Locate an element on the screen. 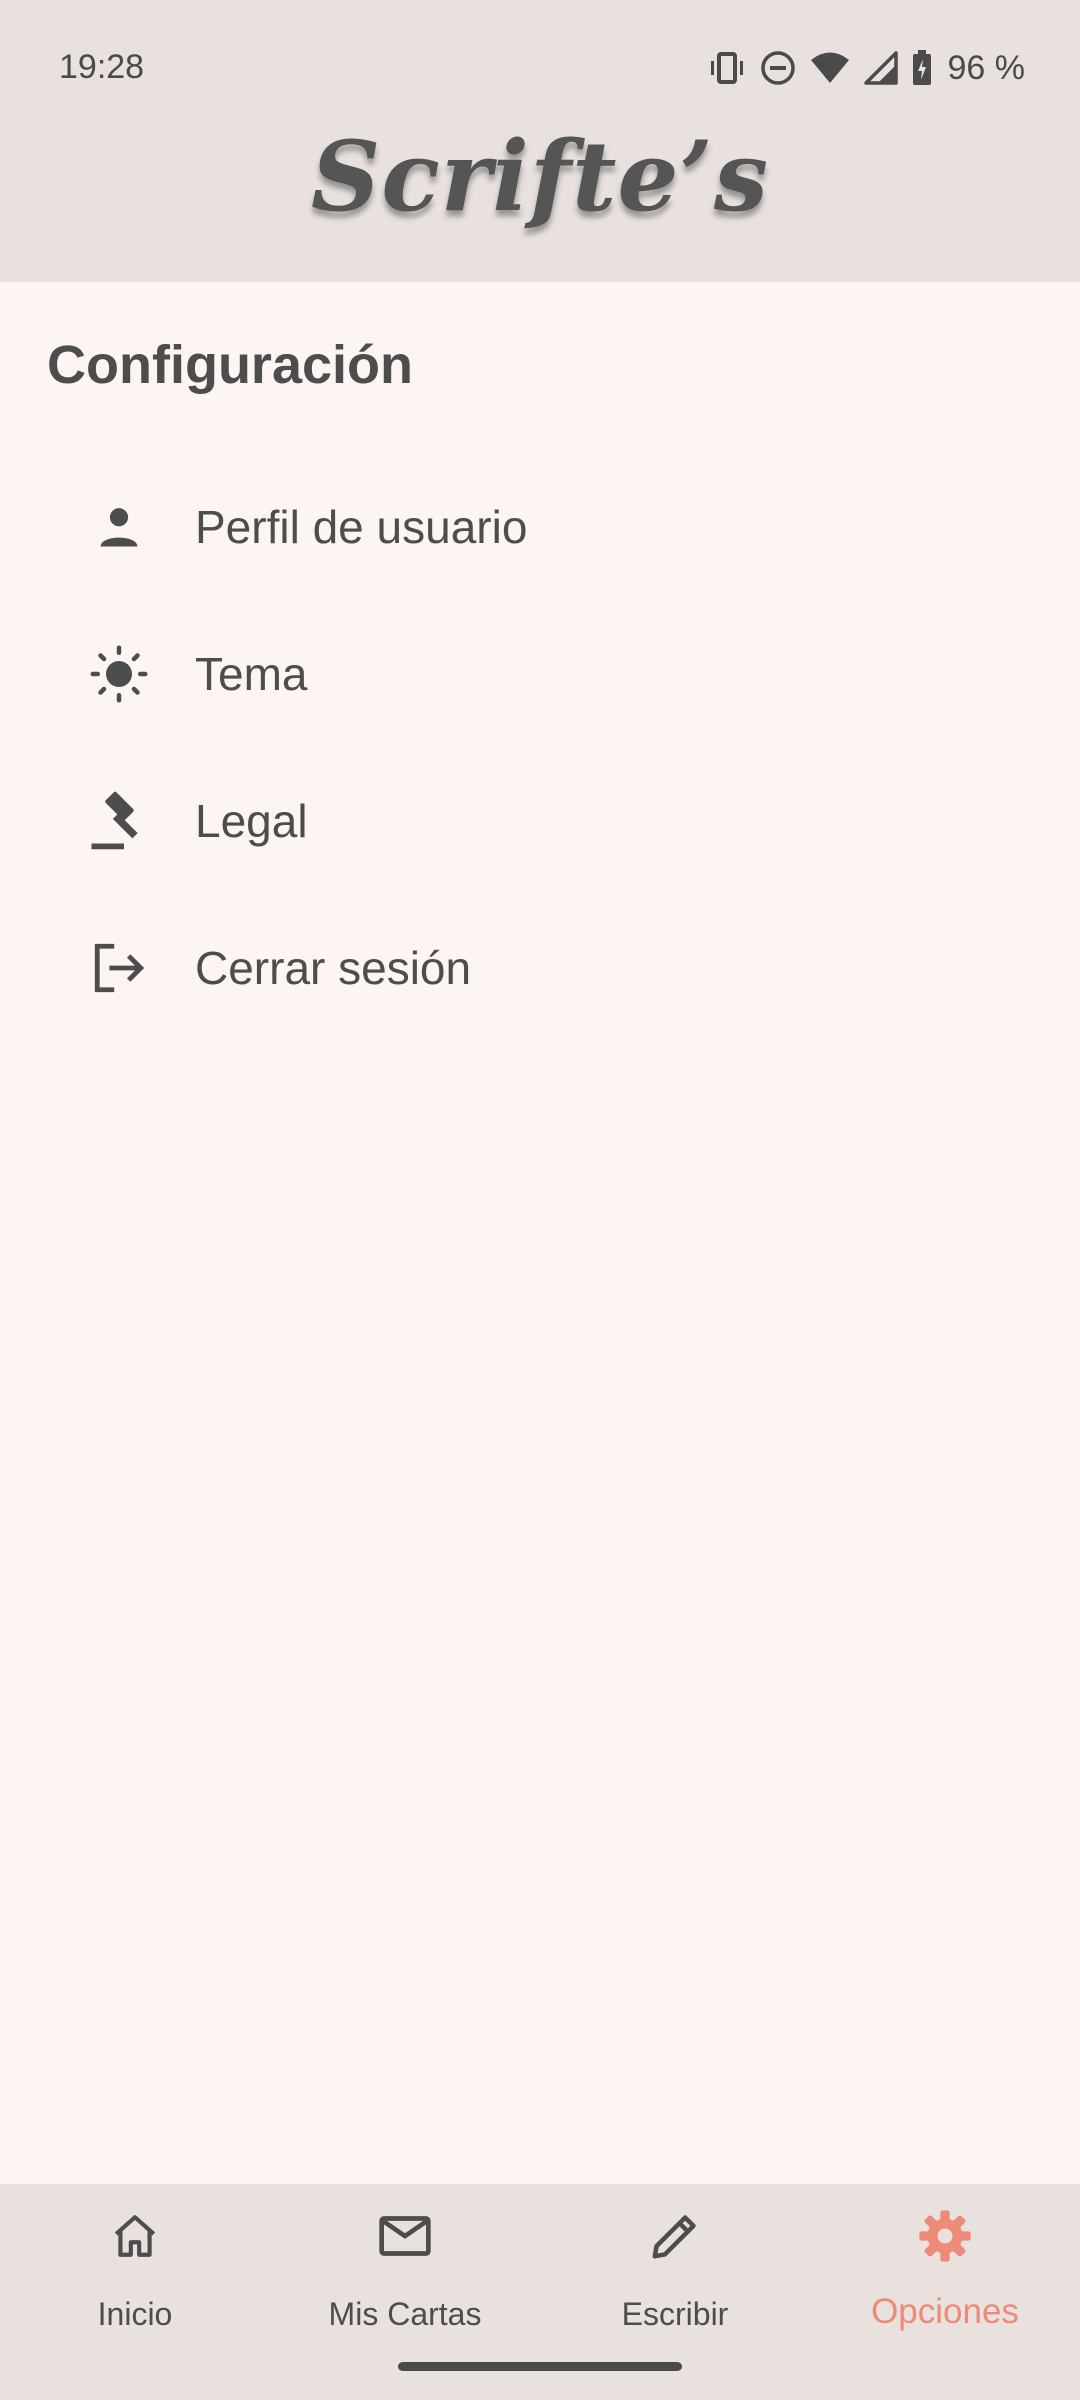 Image resolution: width=1080 pixels, height=2400 pixels. menu-item-legal: Legal is located at coordinates (540, 821).